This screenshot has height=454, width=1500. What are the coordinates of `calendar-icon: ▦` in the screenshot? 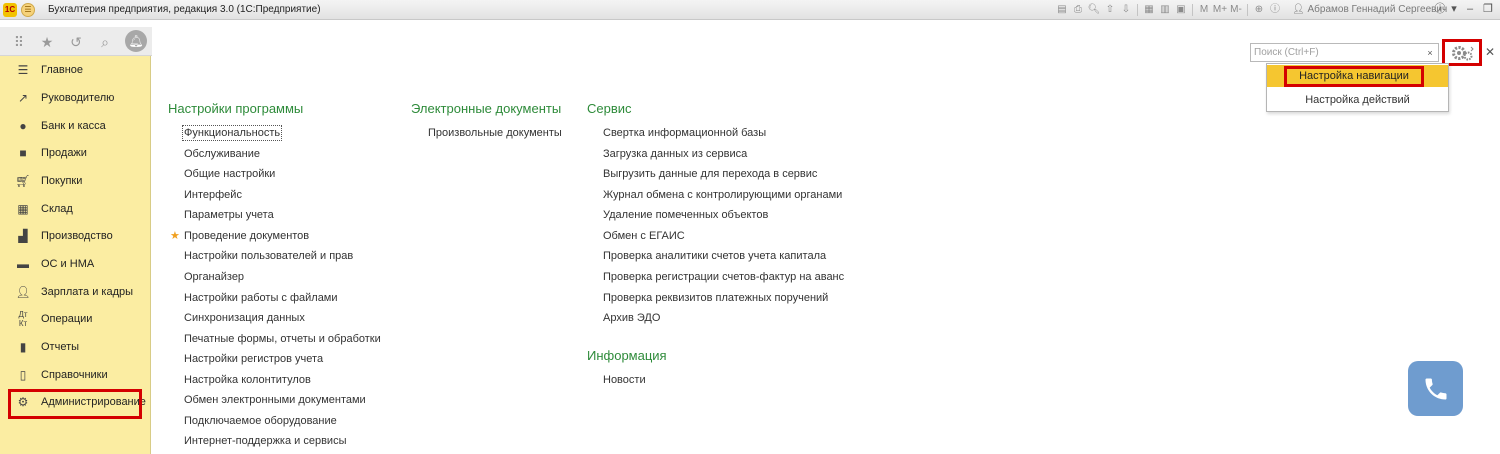 It's located at (1149, 10).